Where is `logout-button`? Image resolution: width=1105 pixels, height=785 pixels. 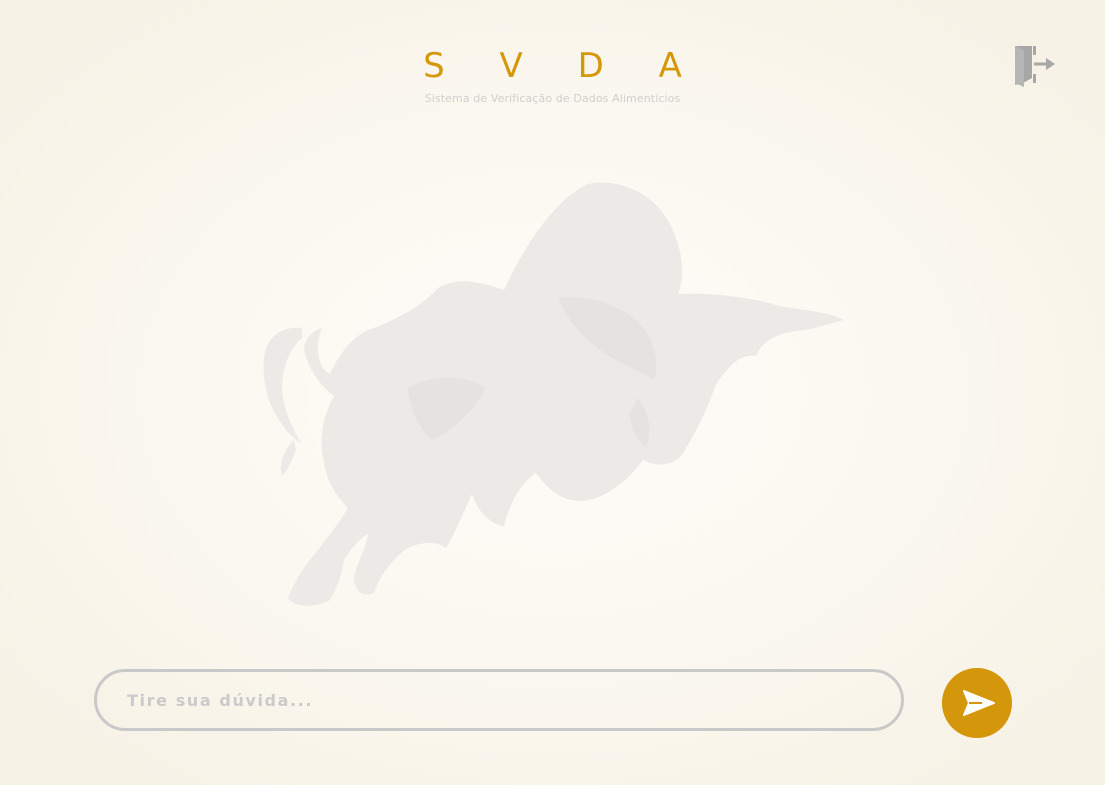
logout-button is located at coordinates (1035, 66).